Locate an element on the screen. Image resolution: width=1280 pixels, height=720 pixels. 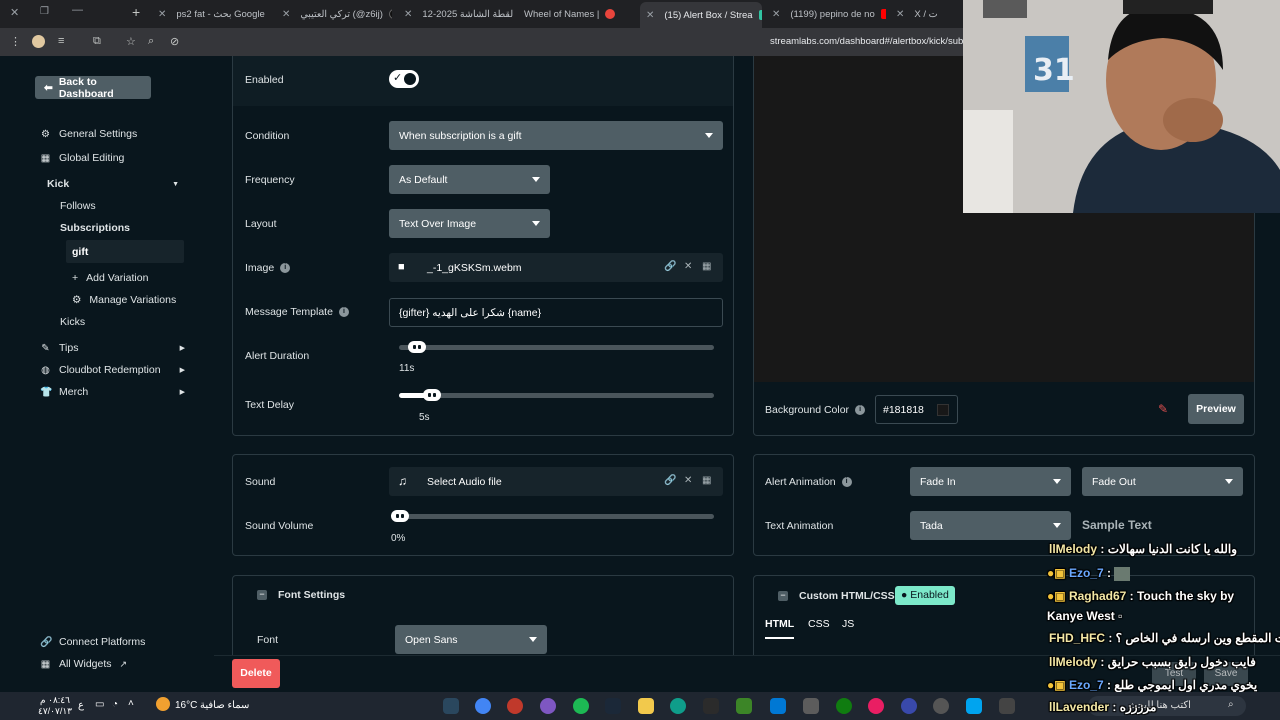
sidebar-item-general-settings: ⚙ General Settings is located at coordinates (112, 134).